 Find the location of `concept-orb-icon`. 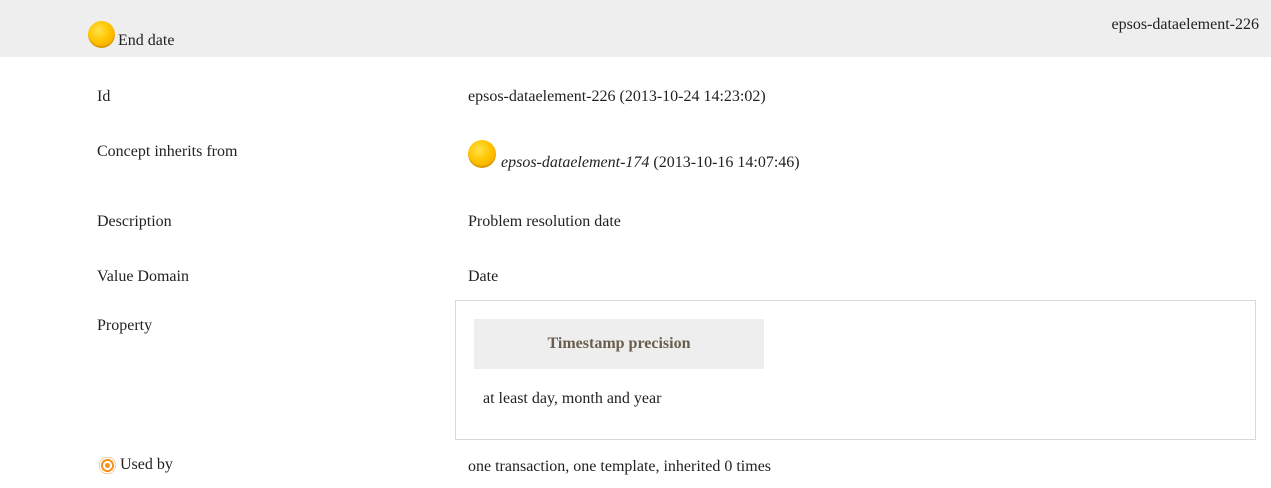

concept-orb-icon is located at coordinates (101, 34).